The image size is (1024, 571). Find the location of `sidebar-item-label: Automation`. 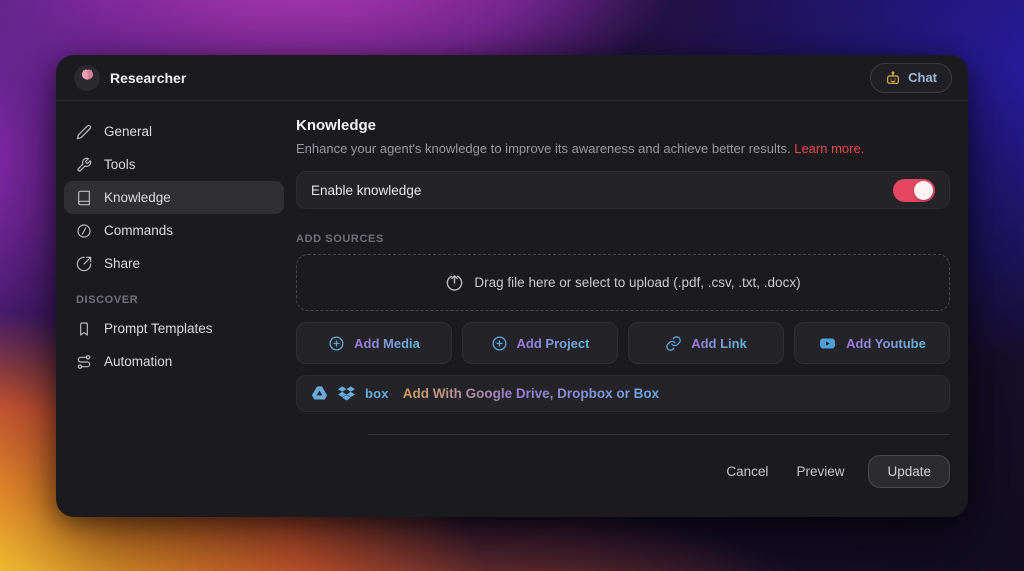

sidebar-item-label: Automation is located at coordinates (138, 361).